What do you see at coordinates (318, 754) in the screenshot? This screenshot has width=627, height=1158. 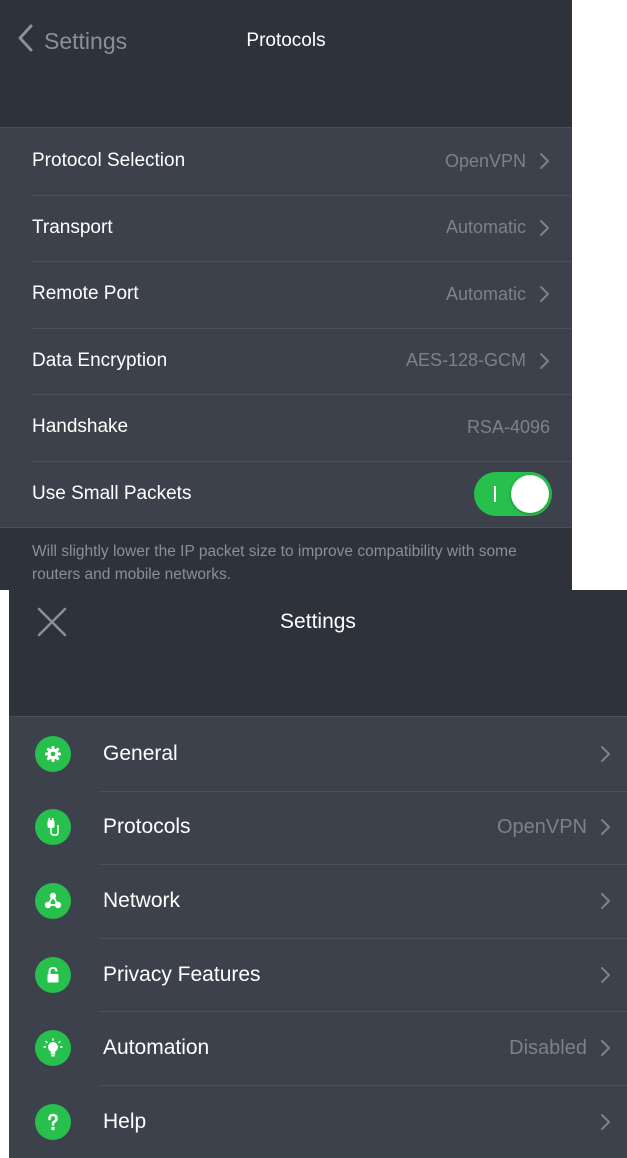 I see `settings-item-general: General` at bounding box center [318, 754].